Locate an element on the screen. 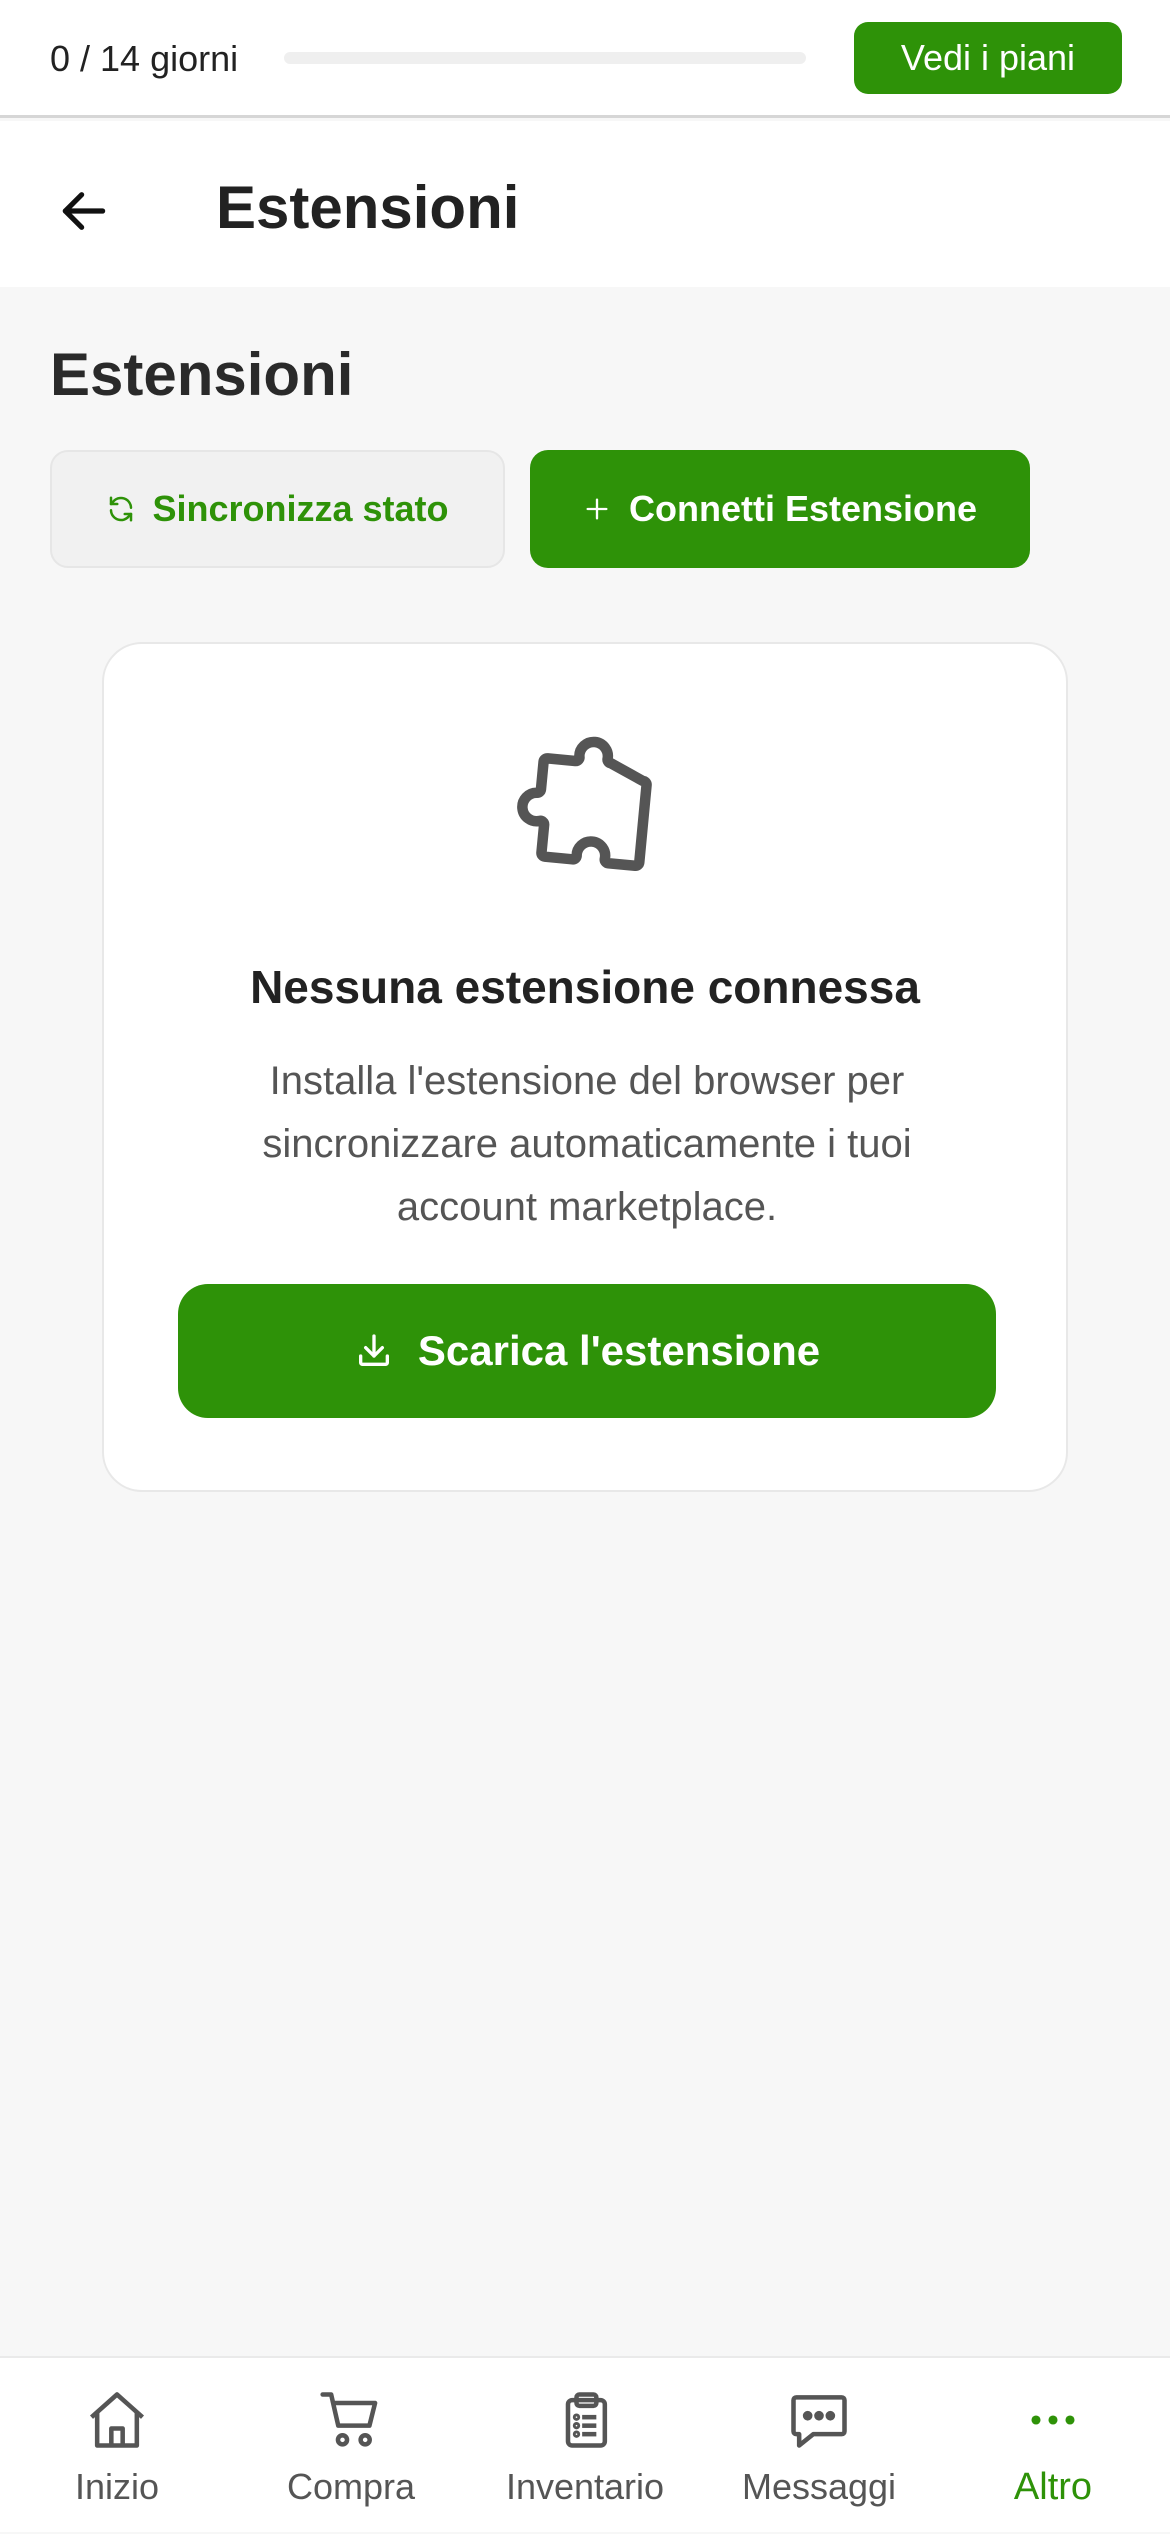 This screenshot has height=2534, width=1170. nav-item-messages: Messaggi is located at coordinates (819, 2446).